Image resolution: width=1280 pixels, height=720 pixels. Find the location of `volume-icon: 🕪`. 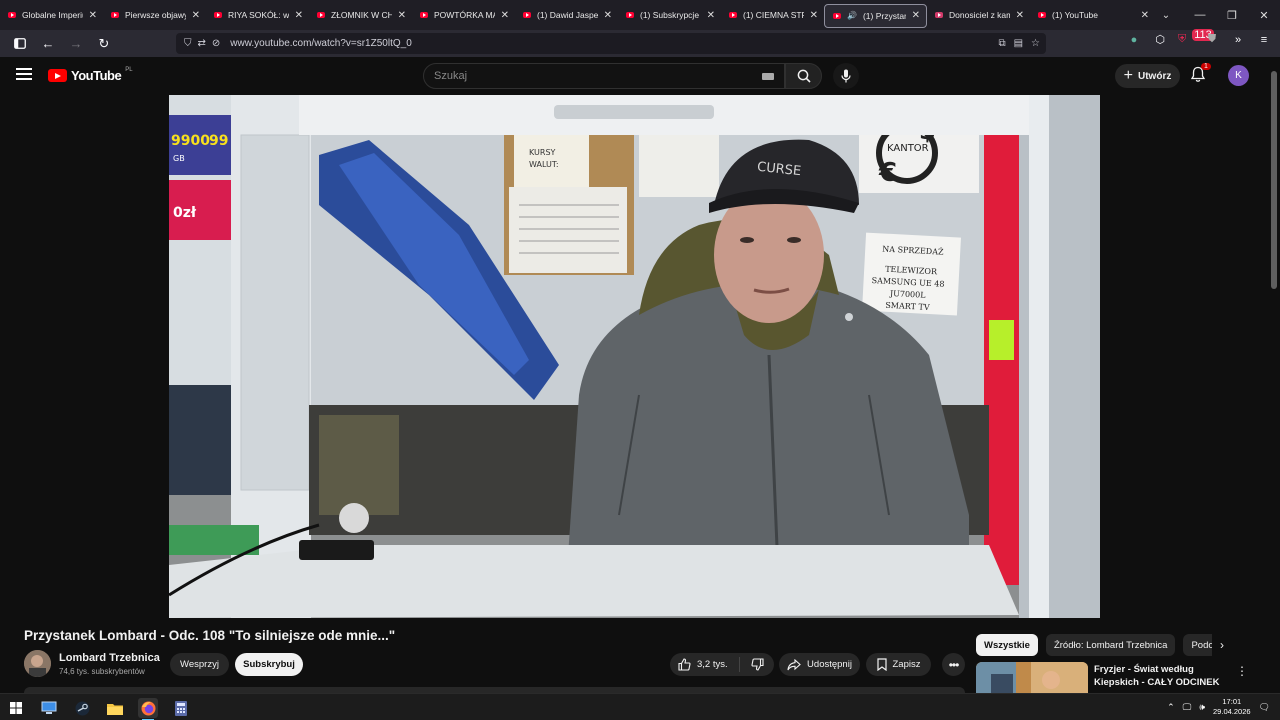

volume-icon: 🕪 is located at coordinates (1202, 707).